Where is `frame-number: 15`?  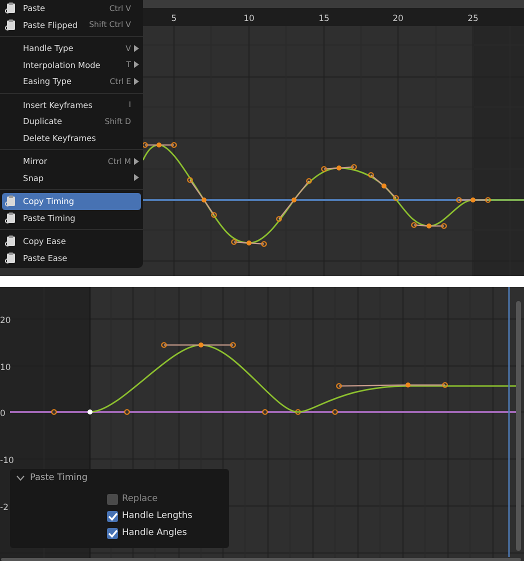 frame-number: 15 is located at coordinates (324, 19).